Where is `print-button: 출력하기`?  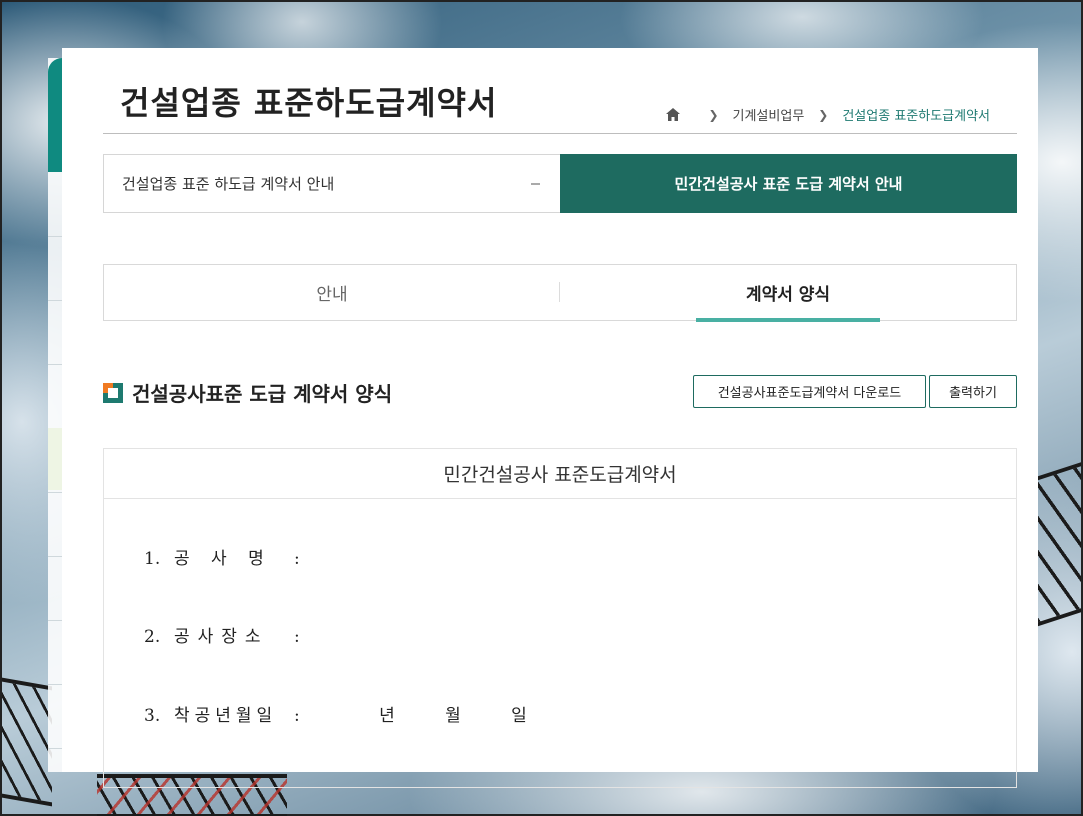 print-button: 출력하기 is located at coordinates (973, 391).